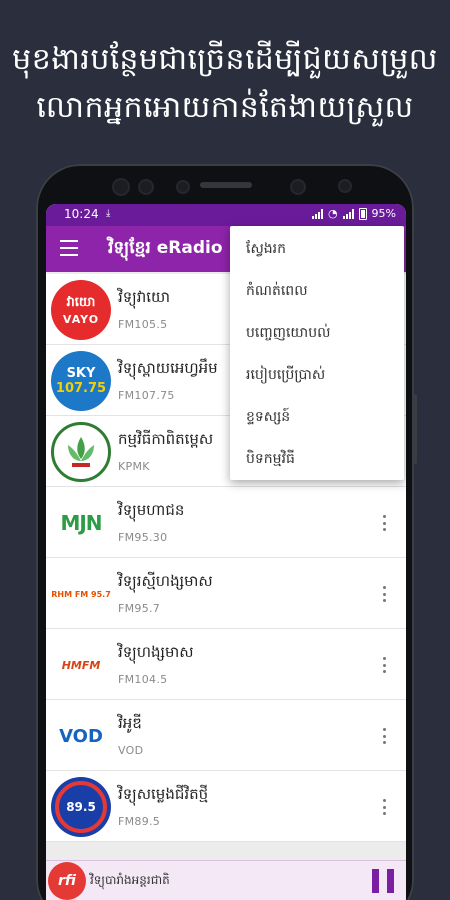 This screenshot has height=900, width=450. What do you see at coordinates (108, 213) in the screenshot?
I see `download-icon: ⤓` at bounding box center [108, 213].